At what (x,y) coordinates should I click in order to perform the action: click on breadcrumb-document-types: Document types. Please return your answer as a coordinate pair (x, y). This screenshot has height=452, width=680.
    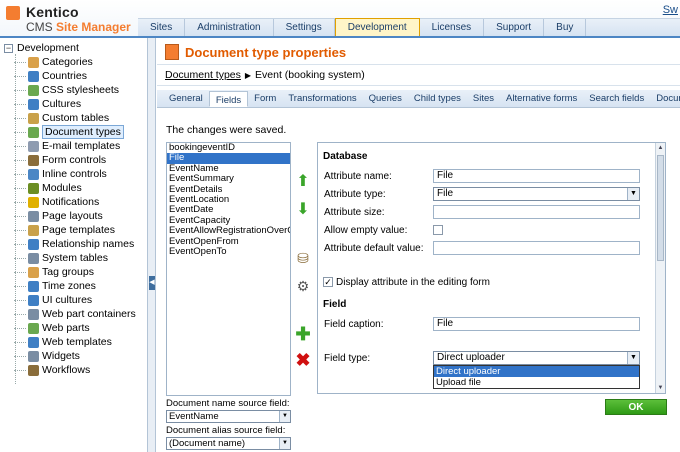
    Looking at the image, I should click on (203, 75).